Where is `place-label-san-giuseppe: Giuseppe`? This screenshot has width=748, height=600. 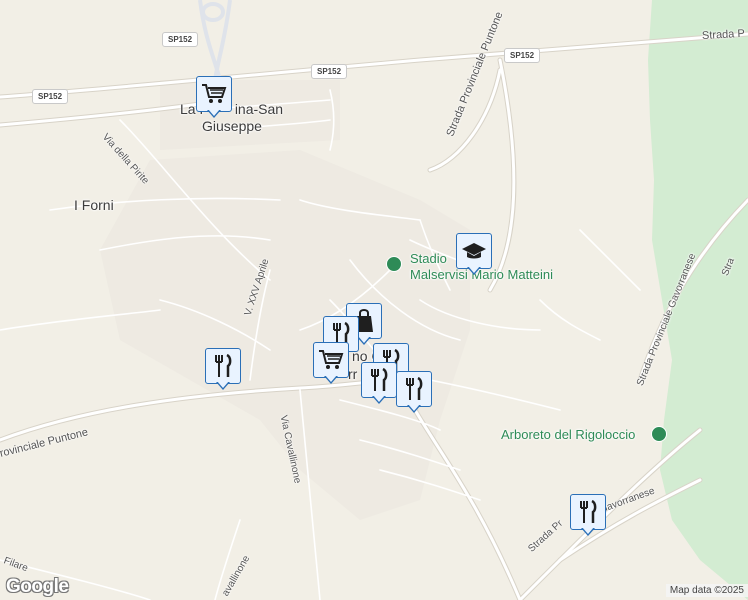 place-label-san-giuseppe: Giuseppe is located at coordinates (232, 126).